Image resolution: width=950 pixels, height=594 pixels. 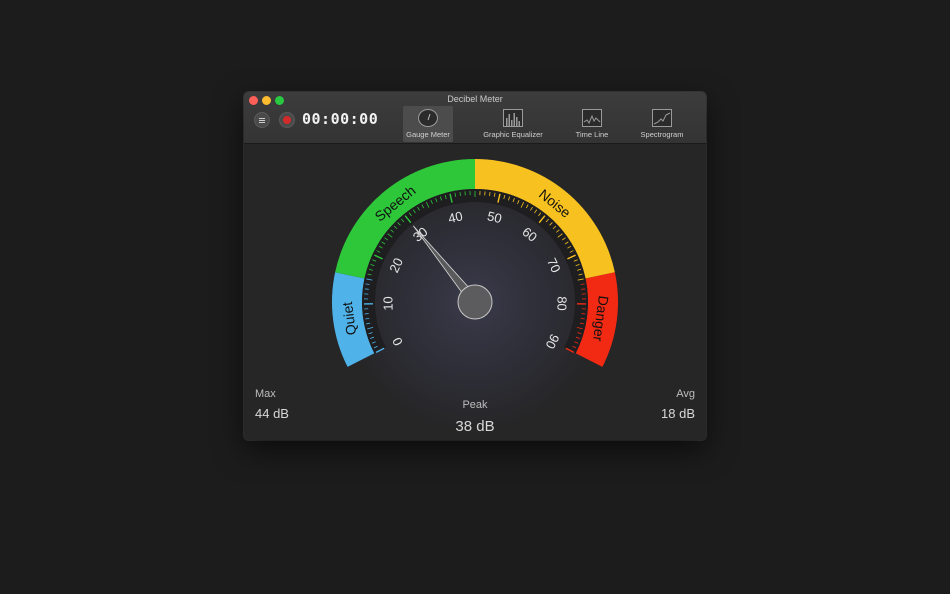 I want to click on menu-button, so click(x=262, y=120).